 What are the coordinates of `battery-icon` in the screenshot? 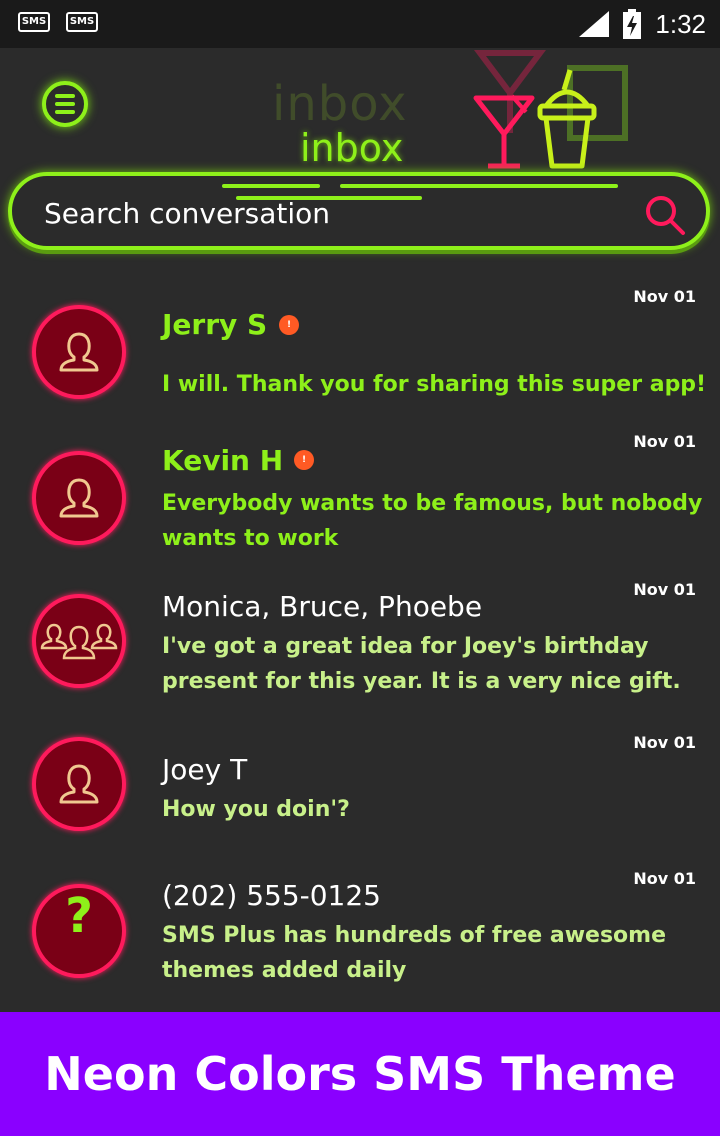 It's located at (632, 24).